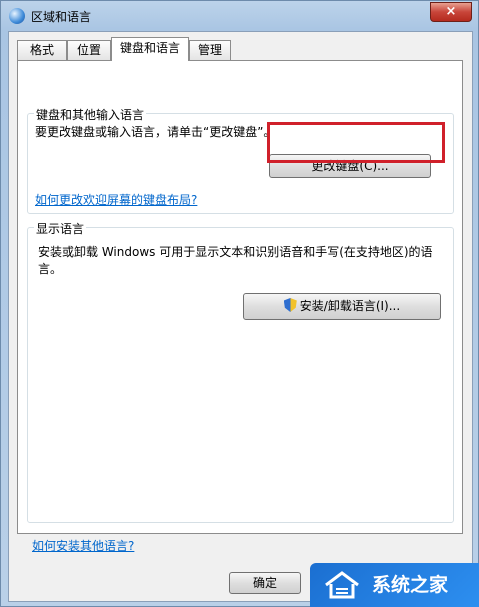  I want to click on watermark-text: 系统之家, so click(410, 585).